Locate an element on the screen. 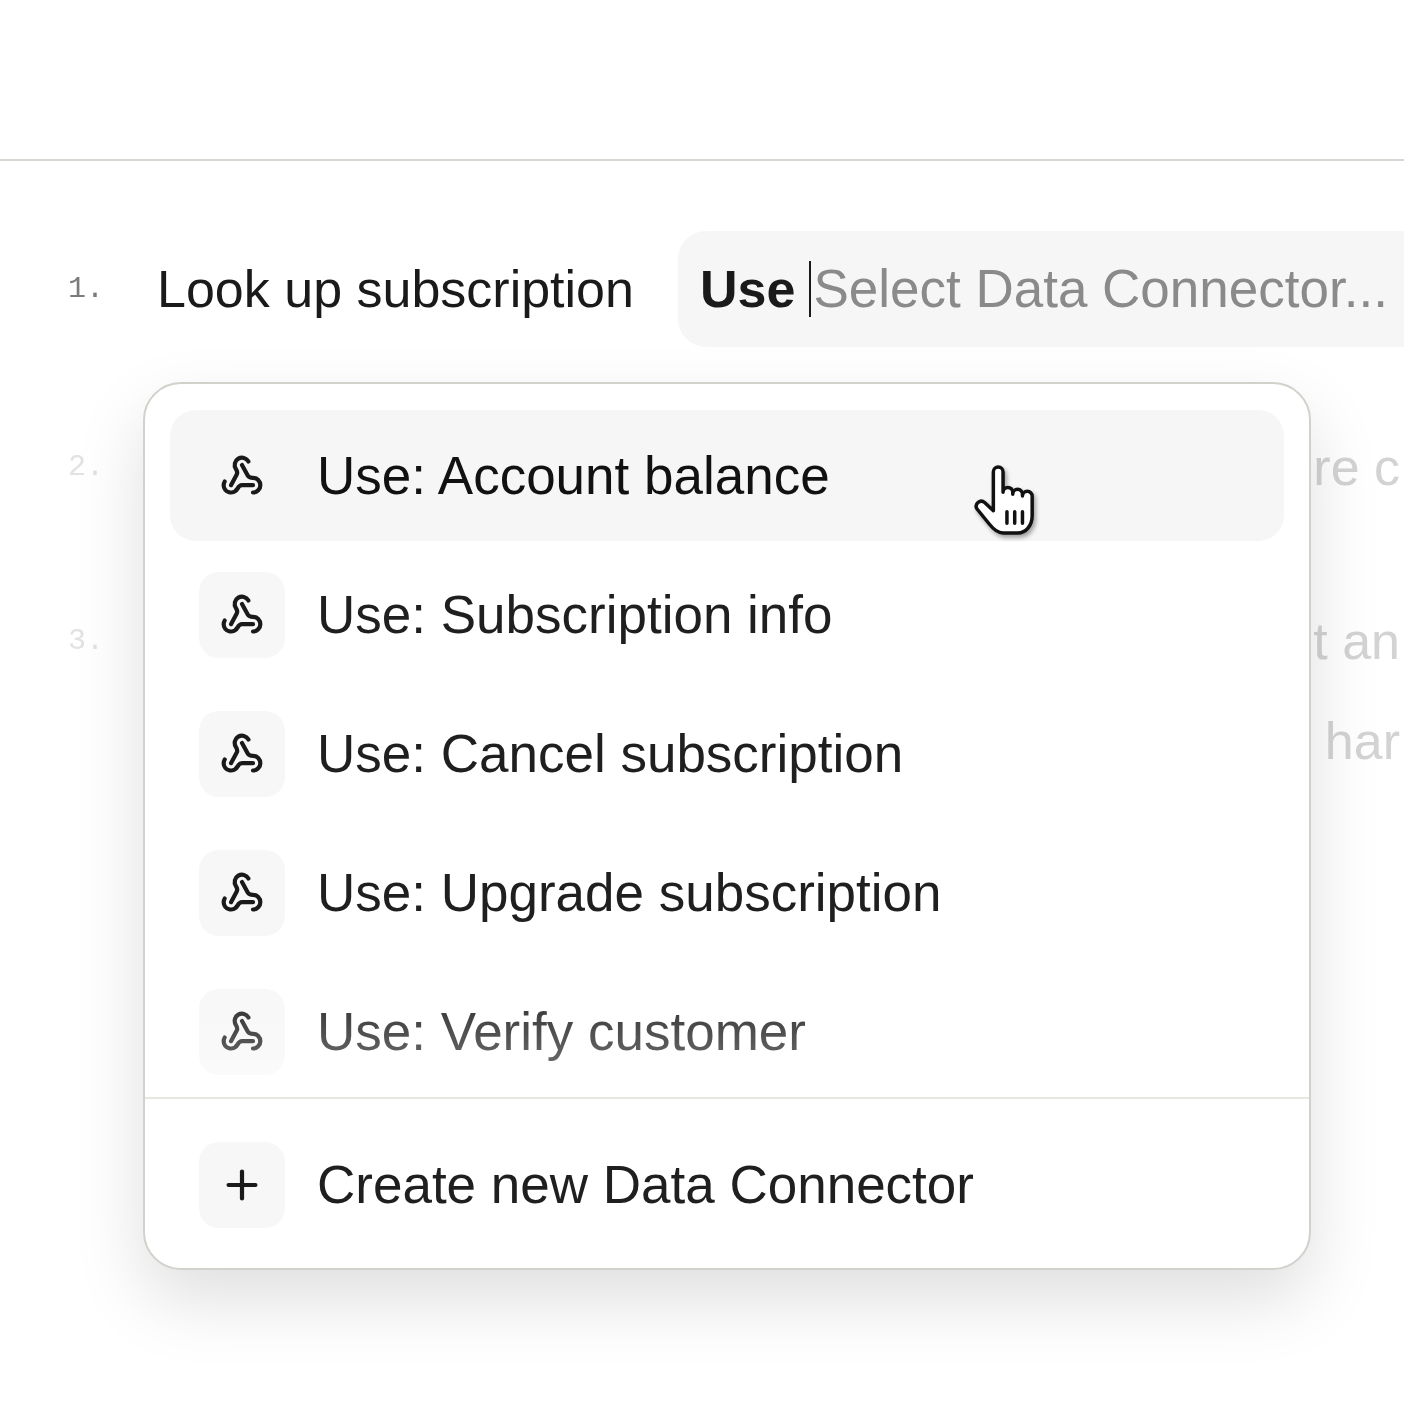 This screenshot has width=1404, height=1404. field-prefix: Use is located at coordinates (747, 289).